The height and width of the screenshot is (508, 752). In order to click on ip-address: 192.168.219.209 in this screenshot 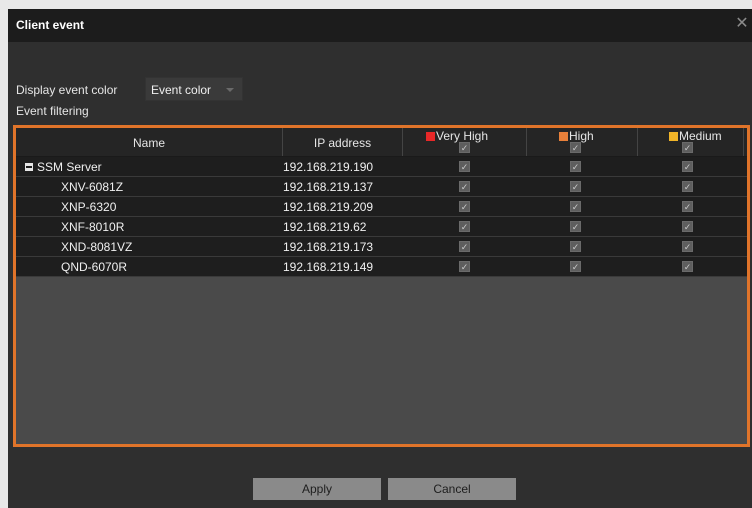, I will do `click(328, 207)`.